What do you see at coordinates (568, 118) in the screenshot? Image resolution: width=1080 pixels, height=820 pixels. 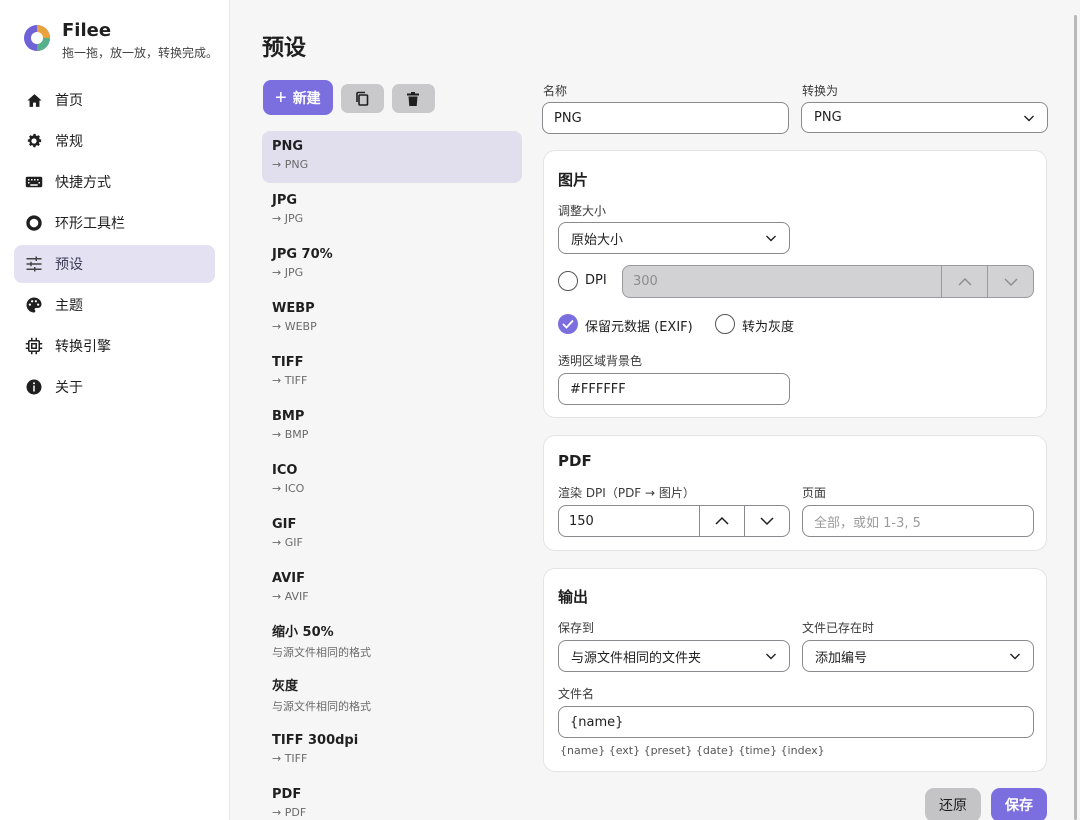 I see `preset-name-value: PNG` at bounding box center [568, 118].